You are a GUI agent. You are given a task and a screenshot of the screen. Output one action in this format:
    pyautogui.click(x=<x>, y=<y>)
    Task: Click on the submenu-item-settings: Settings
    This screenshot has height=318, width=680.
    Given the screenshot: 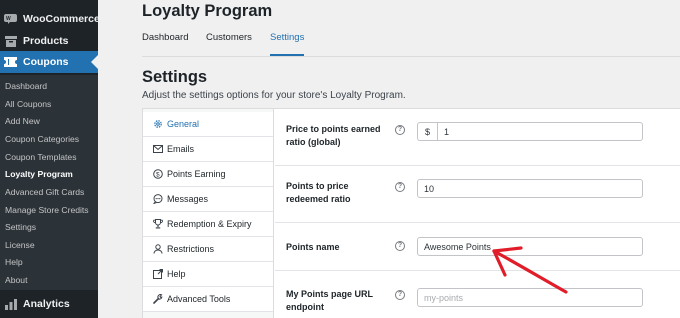 What is the action you would take?
    pyautogui.click(x=20, y=227)
    